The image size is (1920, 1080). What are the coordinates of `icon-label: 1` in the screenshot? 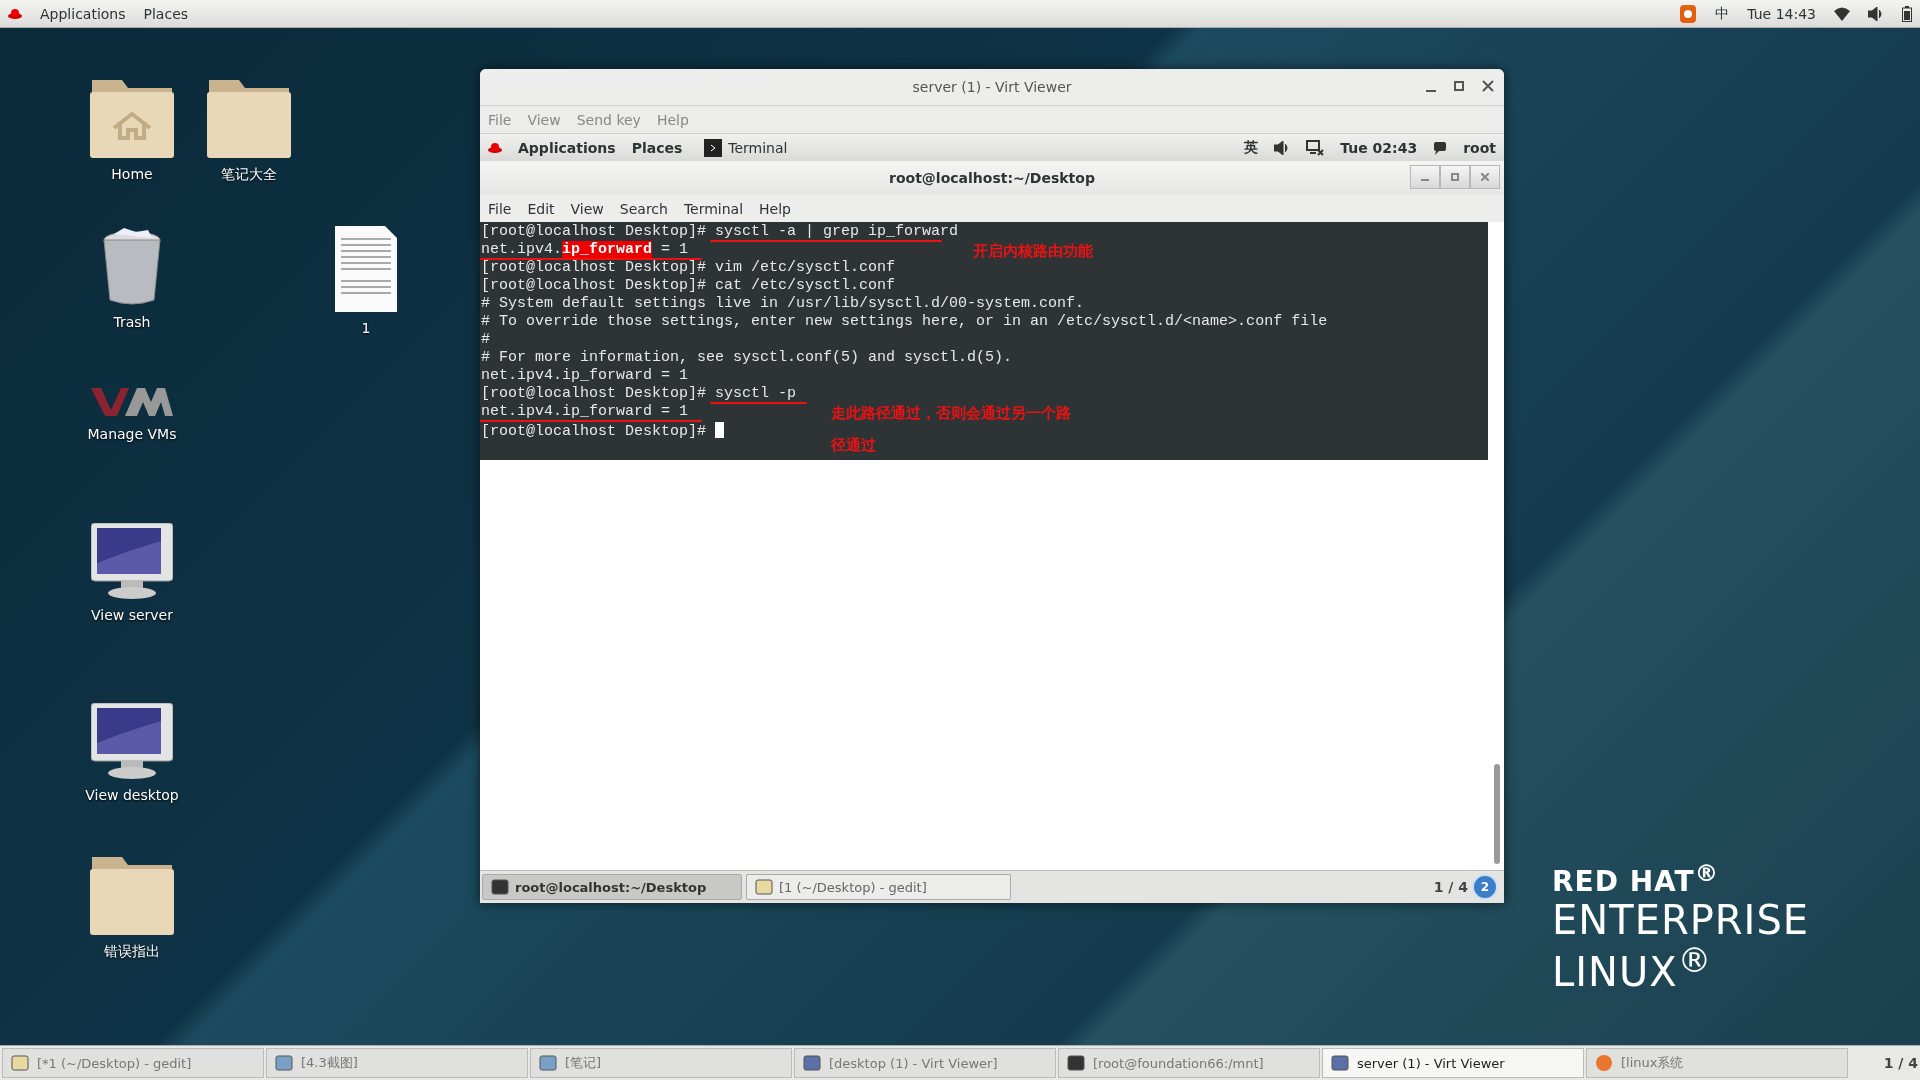 It's located at (366, 328).